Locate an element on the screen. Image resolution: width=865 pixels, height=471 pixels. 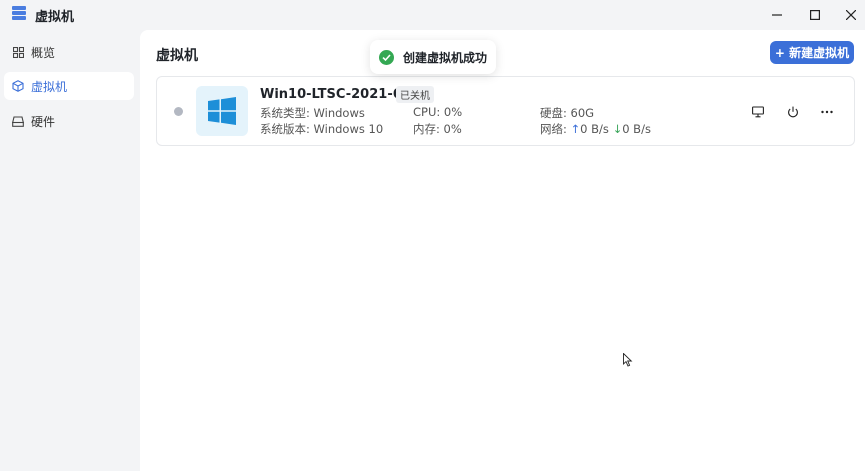
disk-row: 硬盘: 60G is located at coordinates (567, 113).